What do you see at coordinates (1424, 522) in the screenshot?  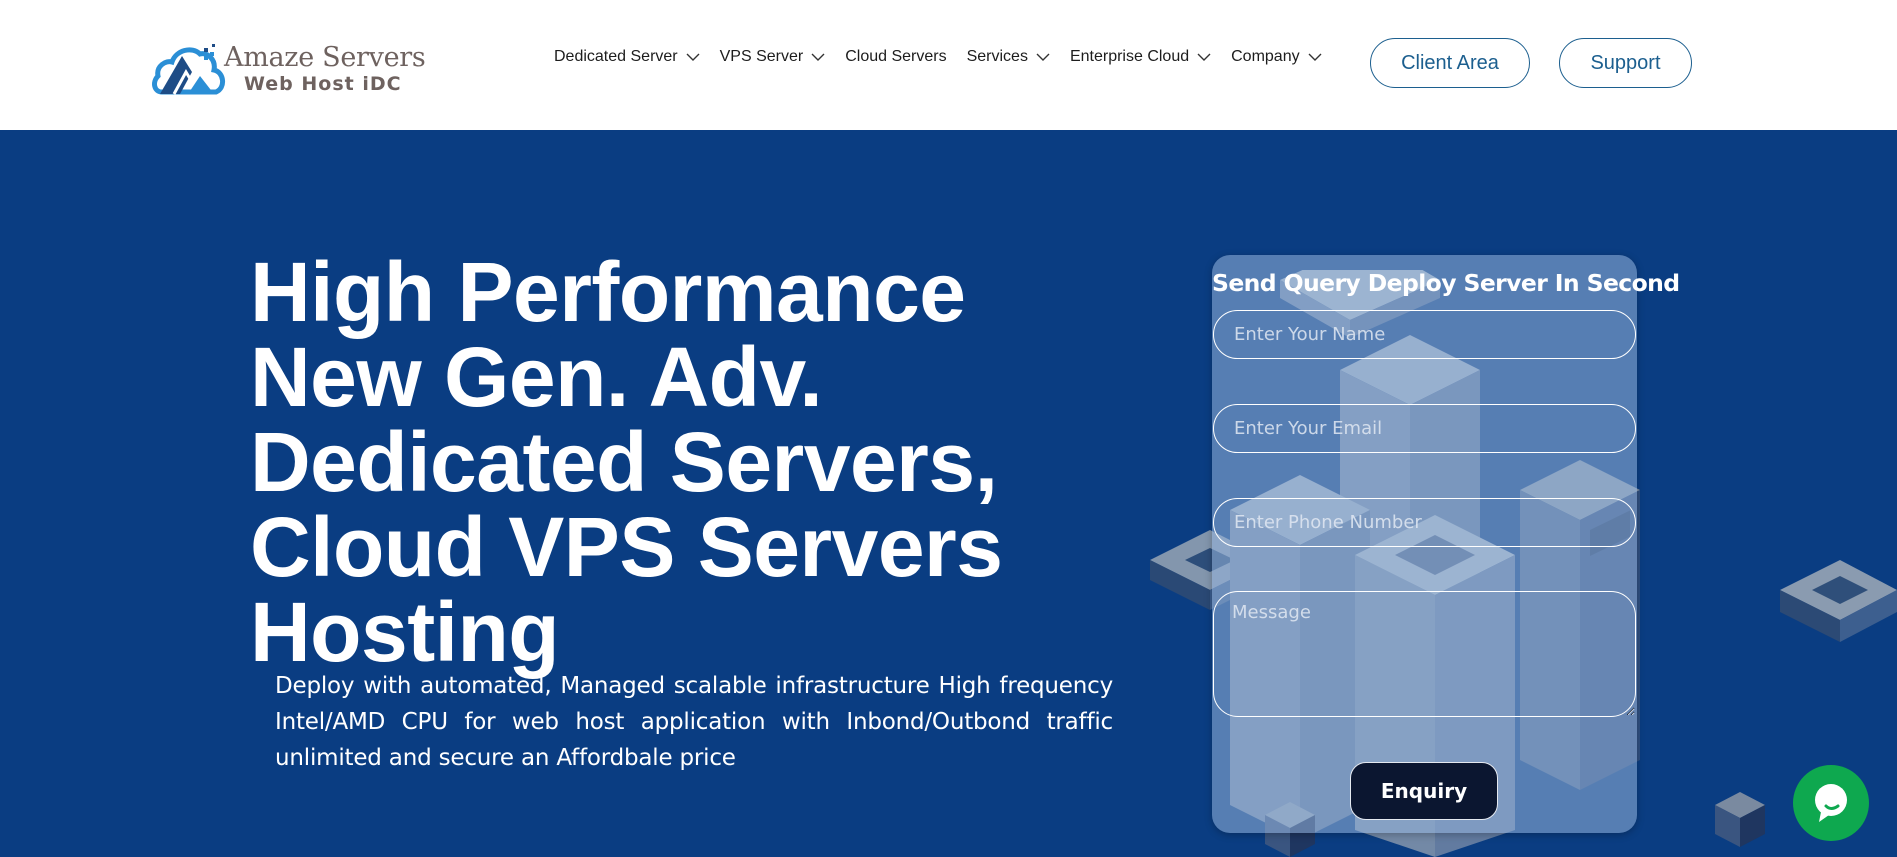 I see `phone-input` at bounding box center [1424, 522].